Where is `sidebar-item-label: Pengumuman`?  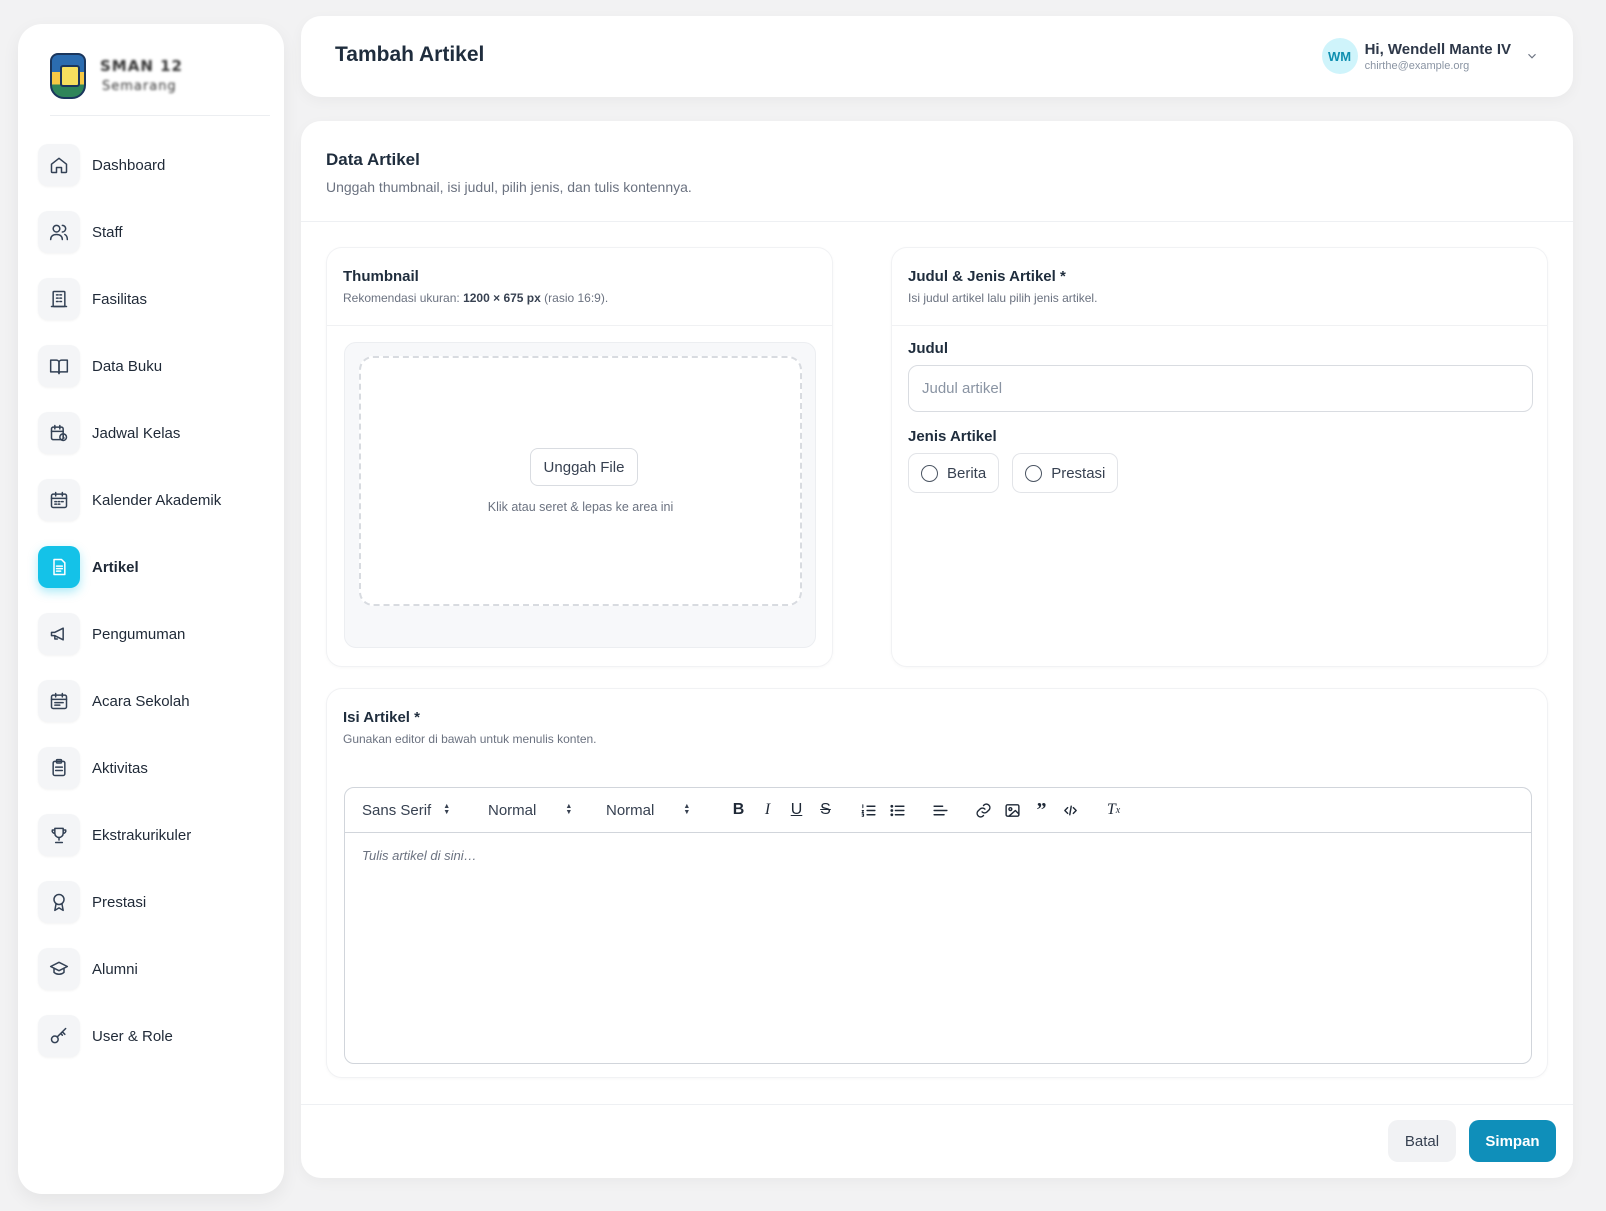 sidebar-item-label: Pengumuman is located at coordinates (139, 634).